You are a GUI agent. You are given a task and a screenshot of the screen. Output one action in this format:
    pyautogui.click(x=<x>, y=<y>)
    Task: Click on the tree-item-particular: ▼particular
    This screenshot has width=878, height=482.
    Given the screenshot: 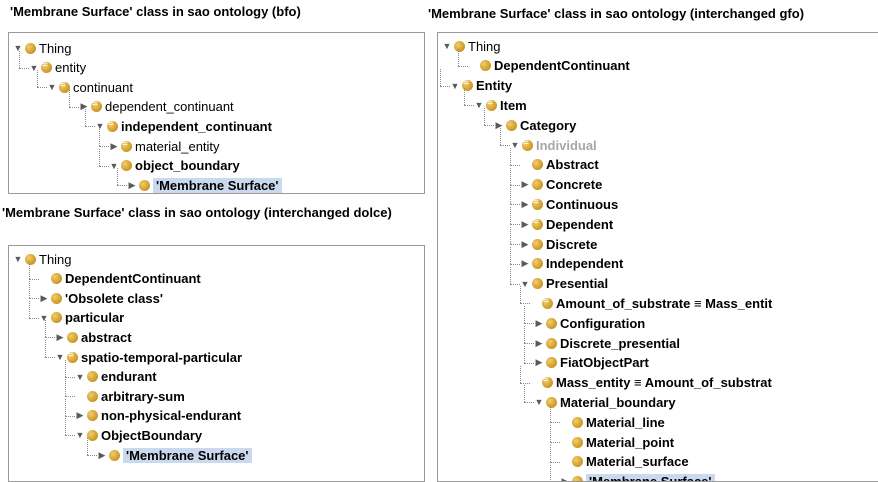 What is the action you would take?
    pyautogui.click(x=81, y=318)
    